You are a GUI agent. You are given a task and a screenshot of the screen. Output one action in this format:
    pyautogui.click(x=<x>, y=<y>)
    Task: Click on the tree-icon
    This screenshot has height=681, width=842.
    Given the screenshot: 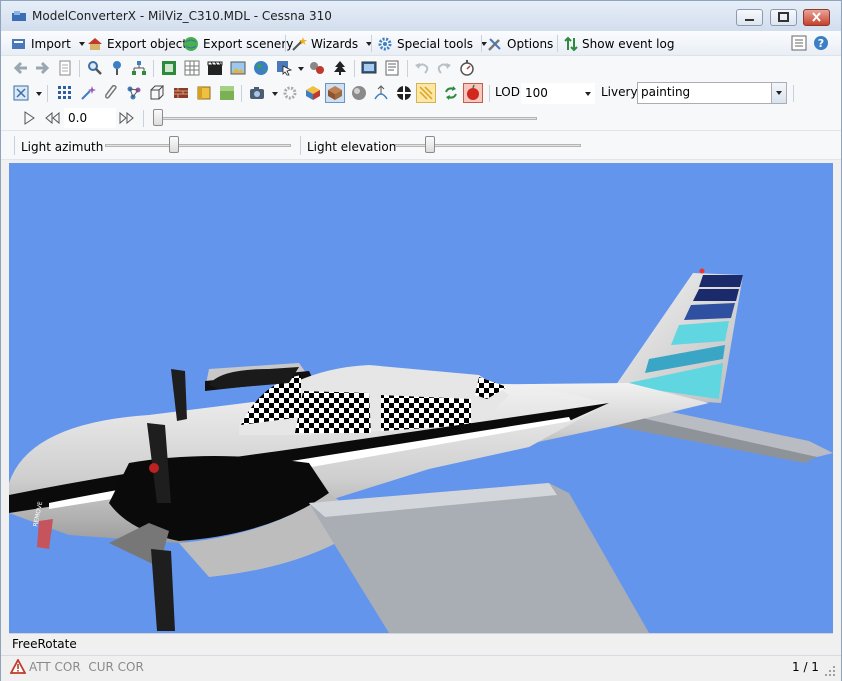 What is the action you would take?
    pyautogui.click(x=340, y=68)
    